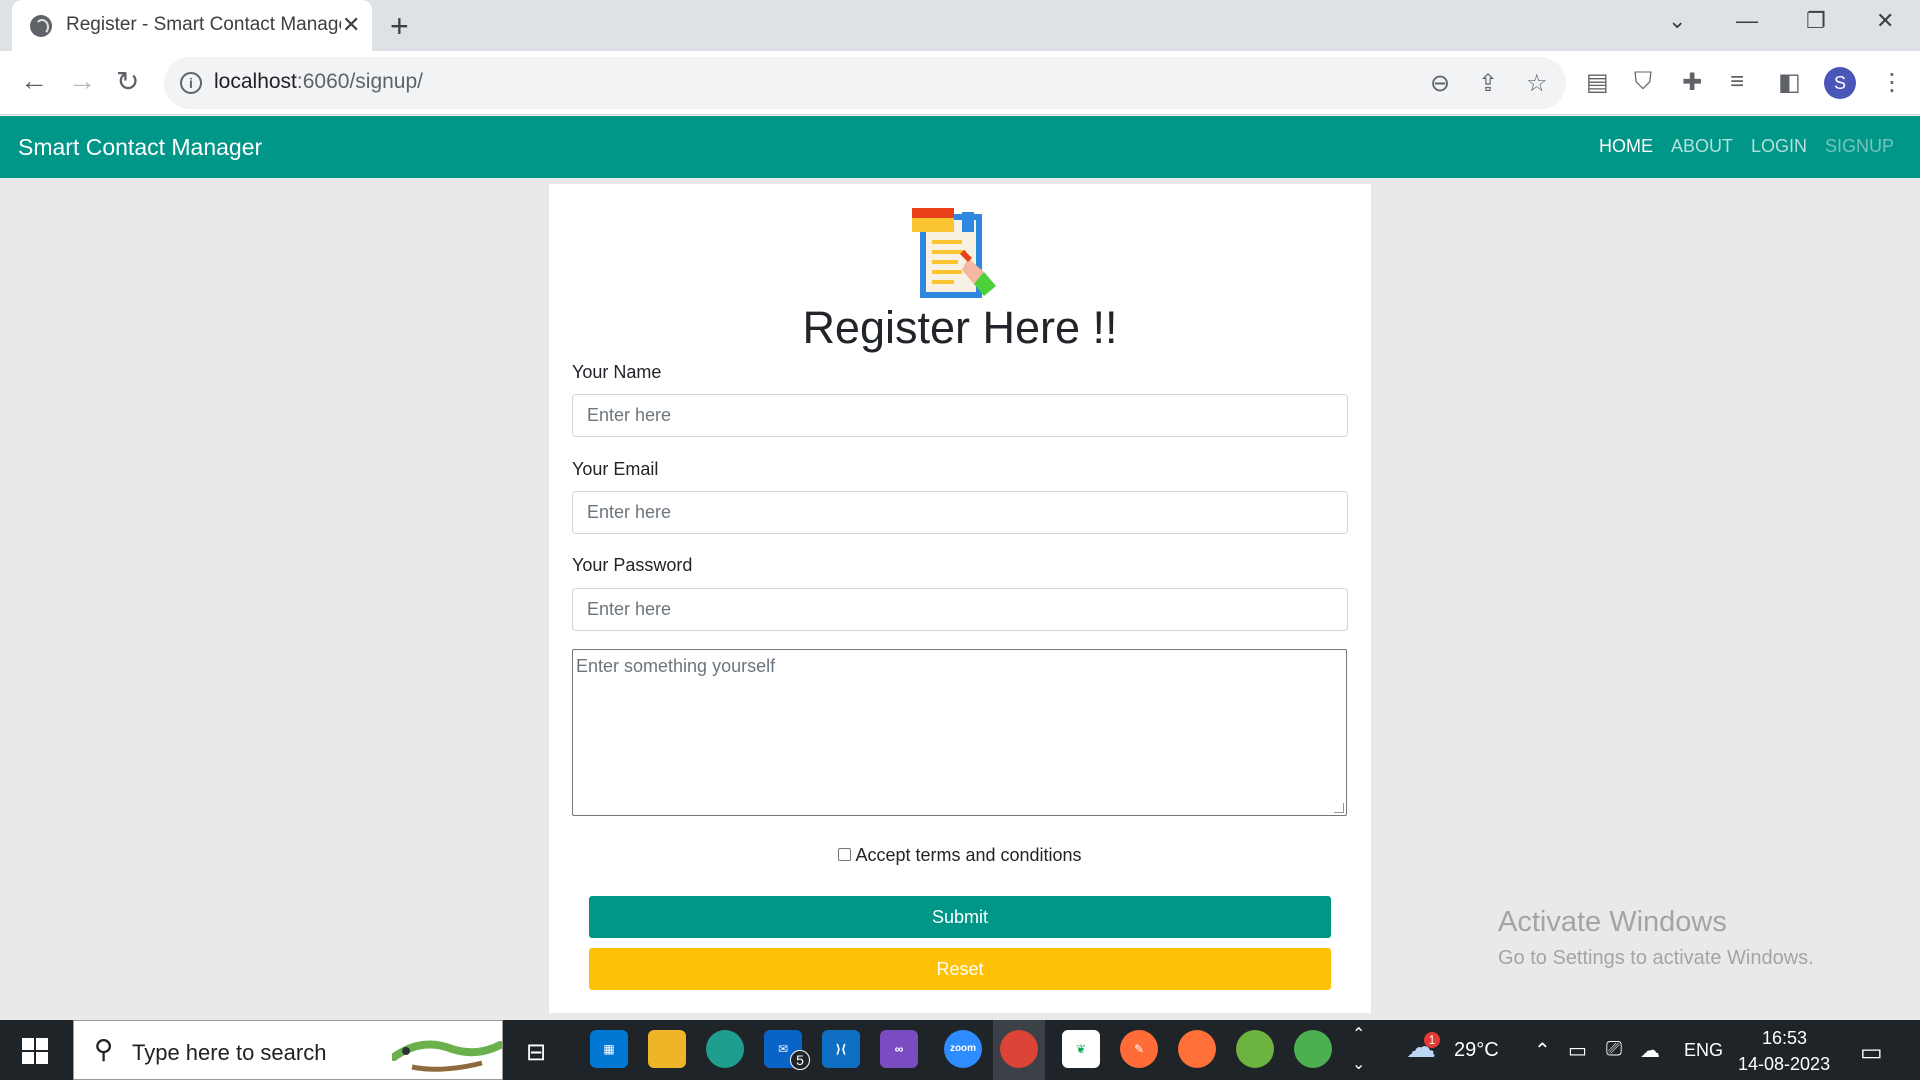 The height and width of the screenshot is (1080, 1920). Describe the element at coordinates (609, 1049) in the screenshot. I see `microsoft-store-icon: ▦` at that location.